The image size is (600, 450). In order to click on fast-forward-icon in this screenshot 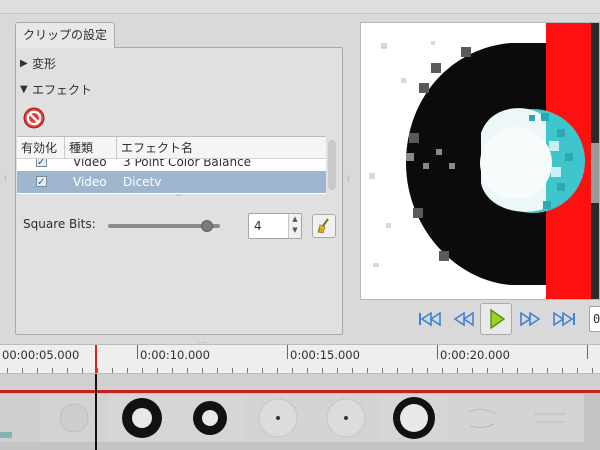, I will do `click(530, 319)`.